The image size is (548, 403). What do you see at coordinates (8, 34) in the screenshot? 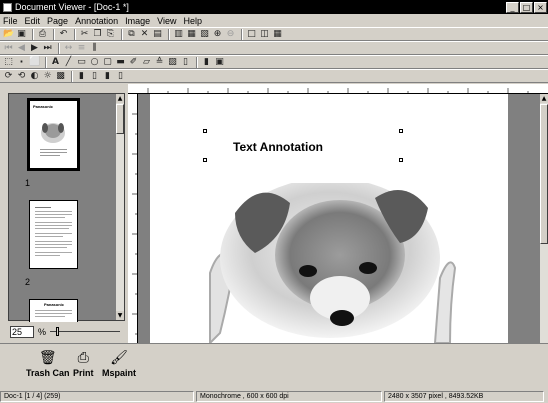
I see `open-icon: 📂` at bounding box center [8, 34].